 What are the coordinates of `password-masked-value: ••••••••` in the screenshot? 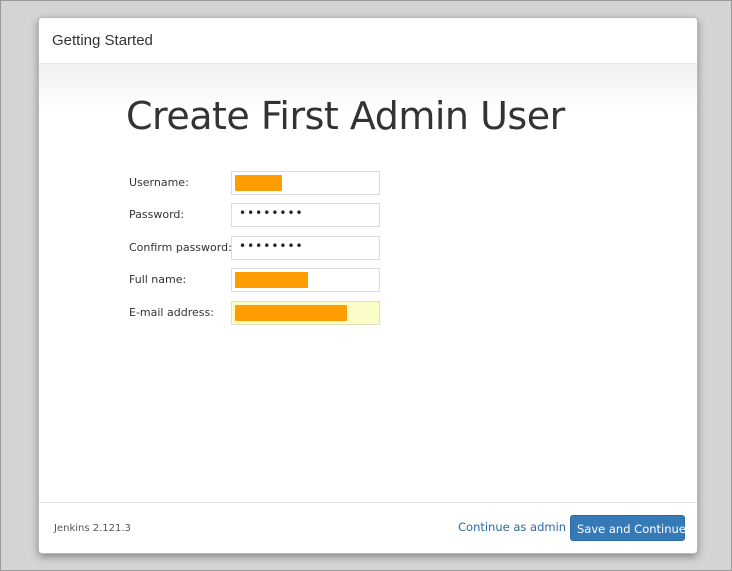 It's located at (271, 213).